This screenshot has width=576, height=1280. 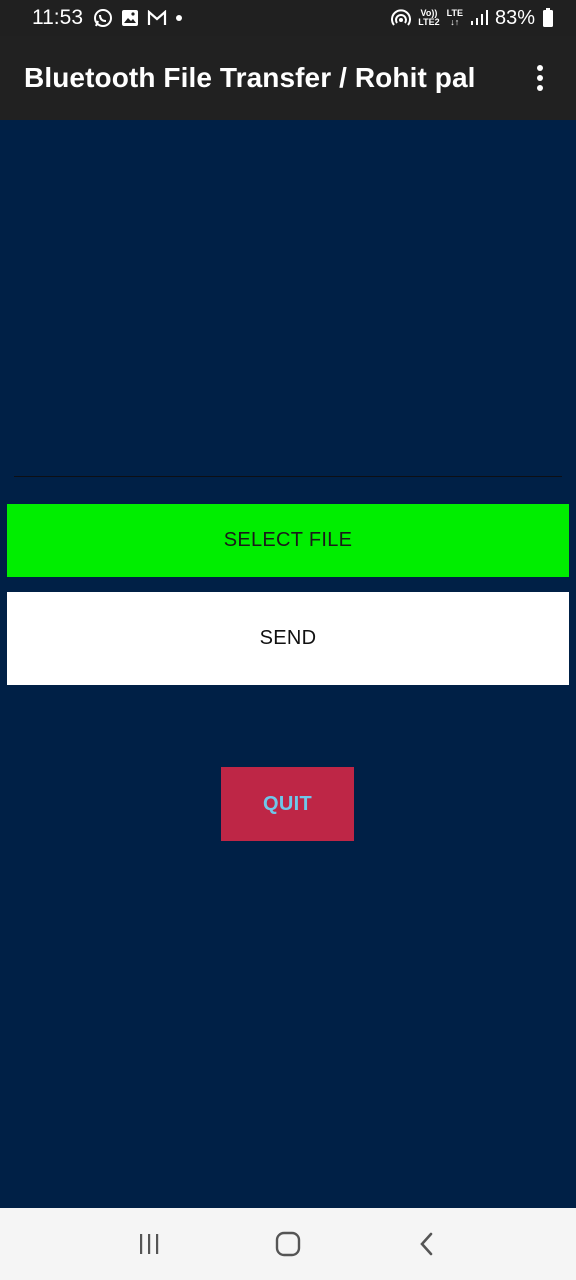 I want to click on divider, so click(x=288, y=476).